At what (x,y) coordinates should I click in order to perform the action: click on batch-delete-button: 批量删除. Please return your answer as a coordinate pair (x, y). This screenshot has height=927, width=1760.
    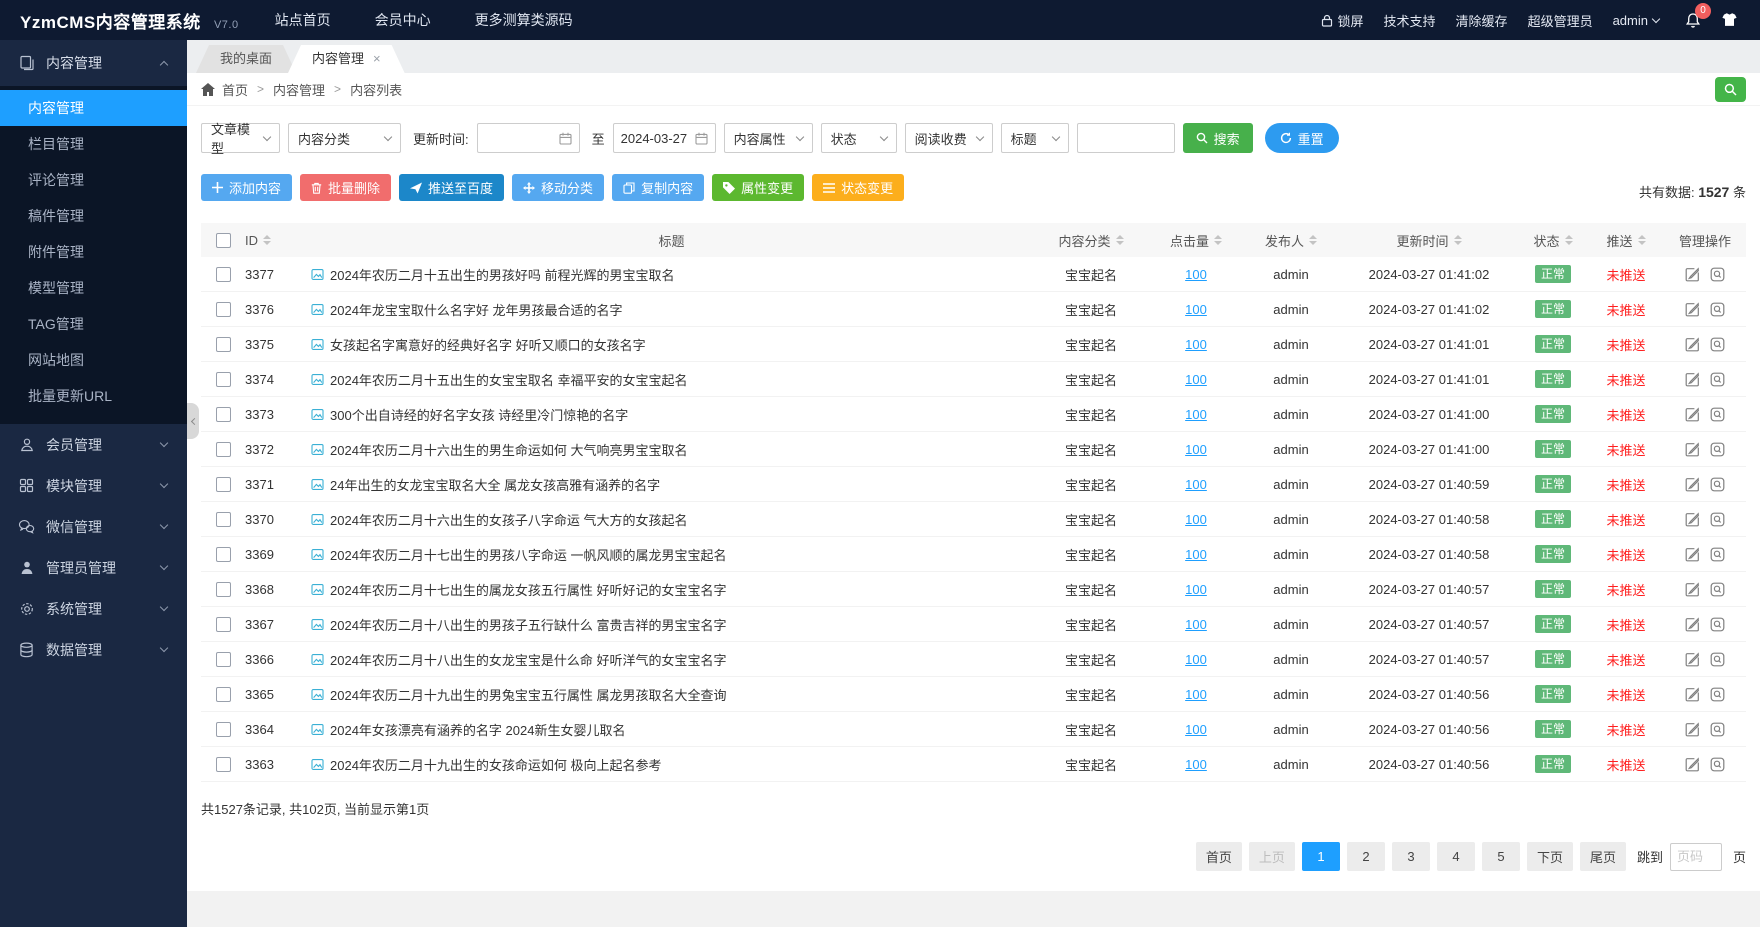
    Looking at the image, I should click on (346, 187).